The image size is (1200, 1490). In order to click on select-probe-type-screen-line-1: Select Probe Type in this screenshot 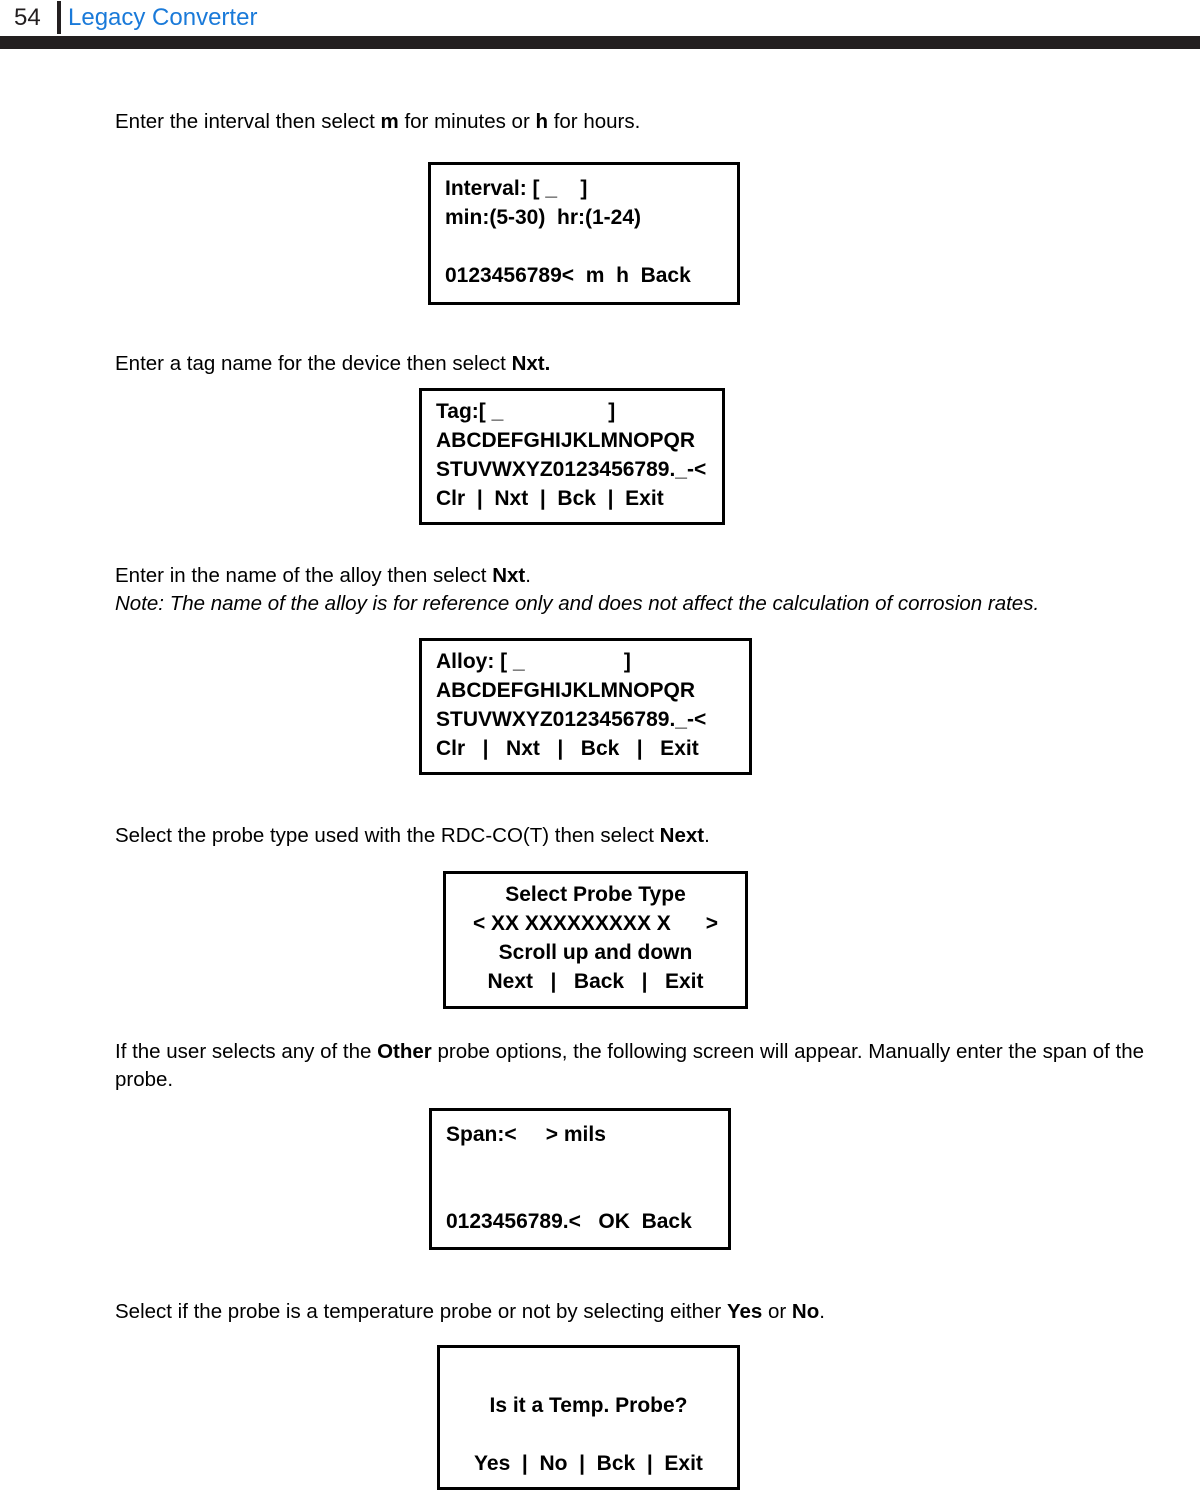, I will do `click(595, 894)`.